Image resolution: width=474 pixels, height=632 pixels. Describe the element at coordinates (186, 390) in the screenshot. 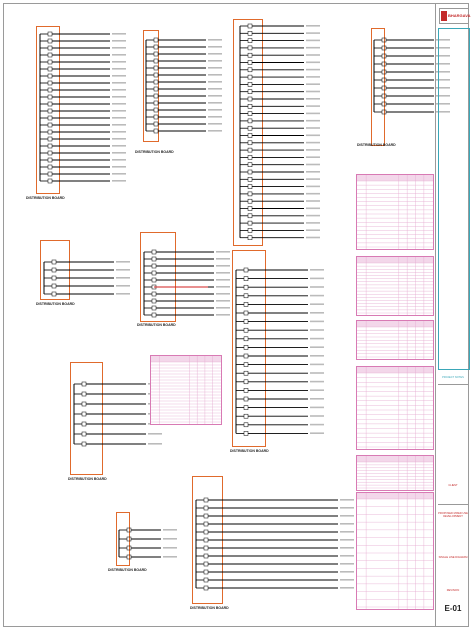

I see `load-schedule-s7` at that location.